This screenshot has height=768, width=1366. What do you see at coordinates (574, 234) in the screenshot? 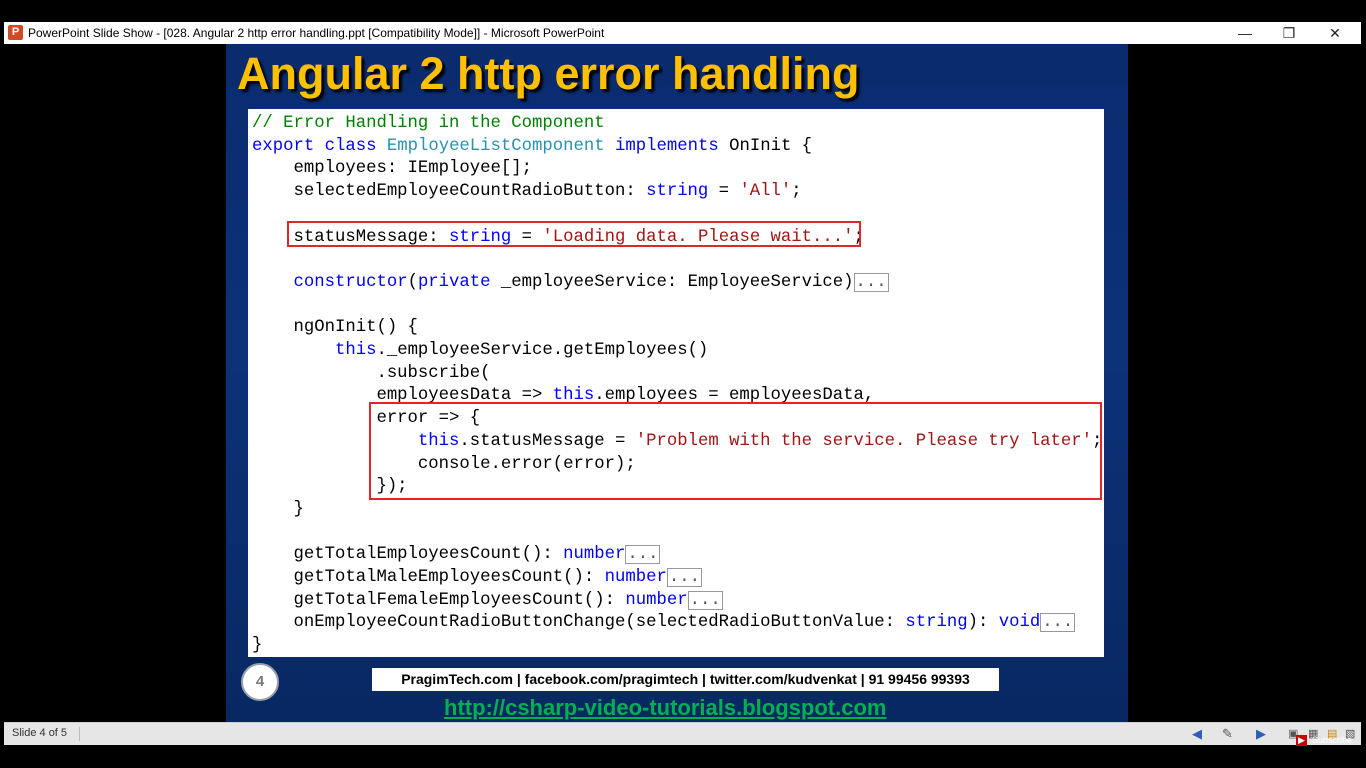
I see `highlight-box-status-message` at bounding box center [574, 234].